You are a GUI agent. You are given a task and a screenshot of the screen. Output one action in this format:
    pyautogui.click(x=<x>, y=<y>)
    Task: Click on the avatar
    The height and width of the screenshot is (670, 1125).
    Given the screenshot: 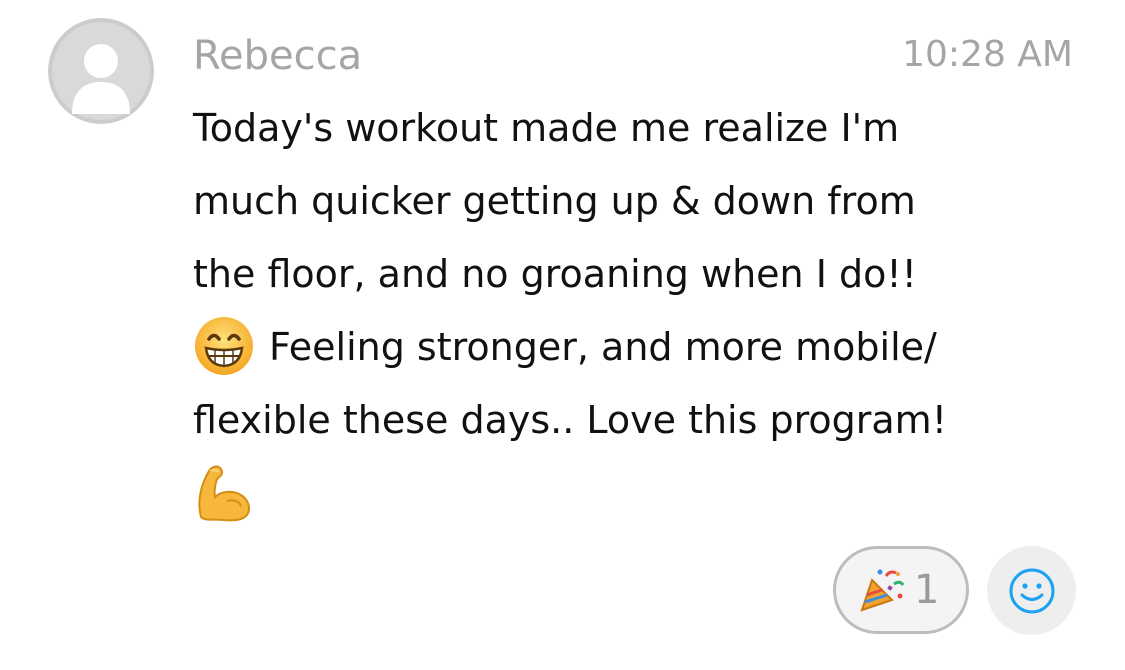 What is the action you would take?
    pyautogui.click(x=101, y=71)
    